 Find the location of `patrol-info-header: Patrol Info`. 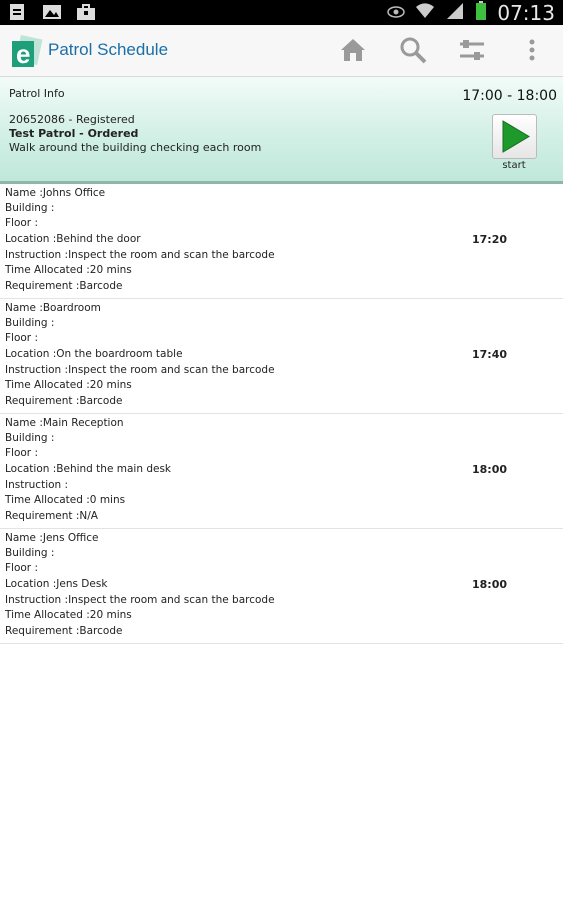

patrol-info-header: Patrol Info is located at coordinates (37, 93).